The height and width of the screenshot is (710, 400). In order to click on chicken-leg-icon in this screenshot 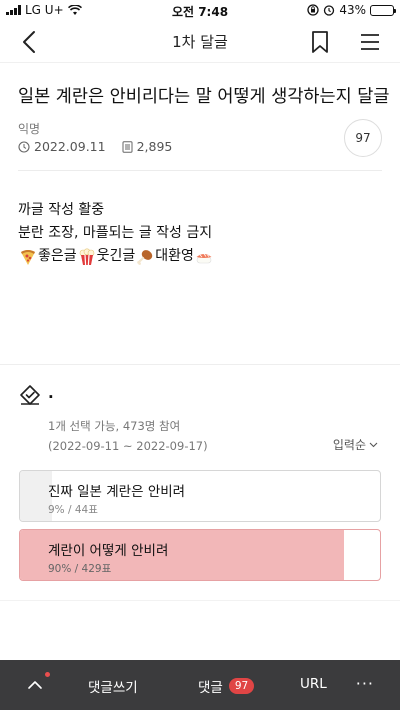, I will do `click(145, 257)`.